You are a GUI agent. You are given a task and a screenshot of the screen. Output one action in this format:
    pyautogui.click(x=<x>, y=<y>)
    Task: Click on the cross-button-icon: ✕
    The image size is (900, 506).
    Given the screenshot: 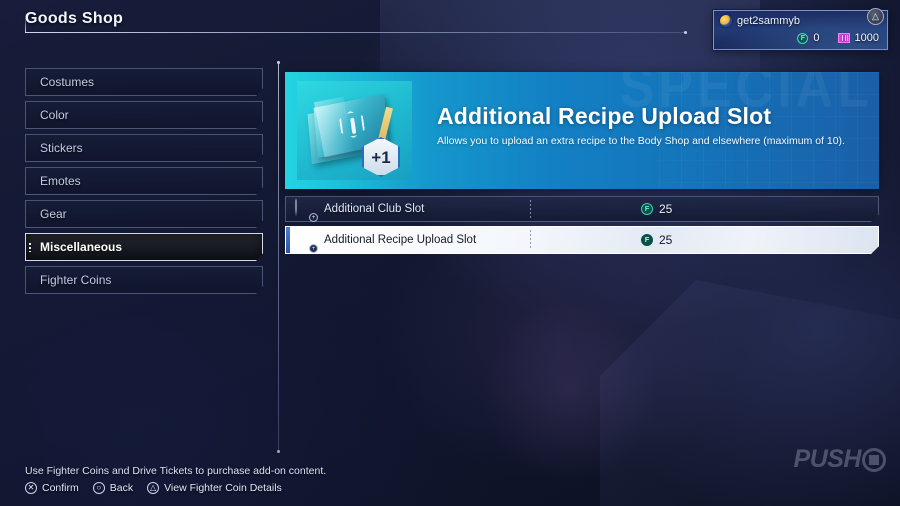 What is the action you would take?
    pyautogui.click(x=31, y=488)
    